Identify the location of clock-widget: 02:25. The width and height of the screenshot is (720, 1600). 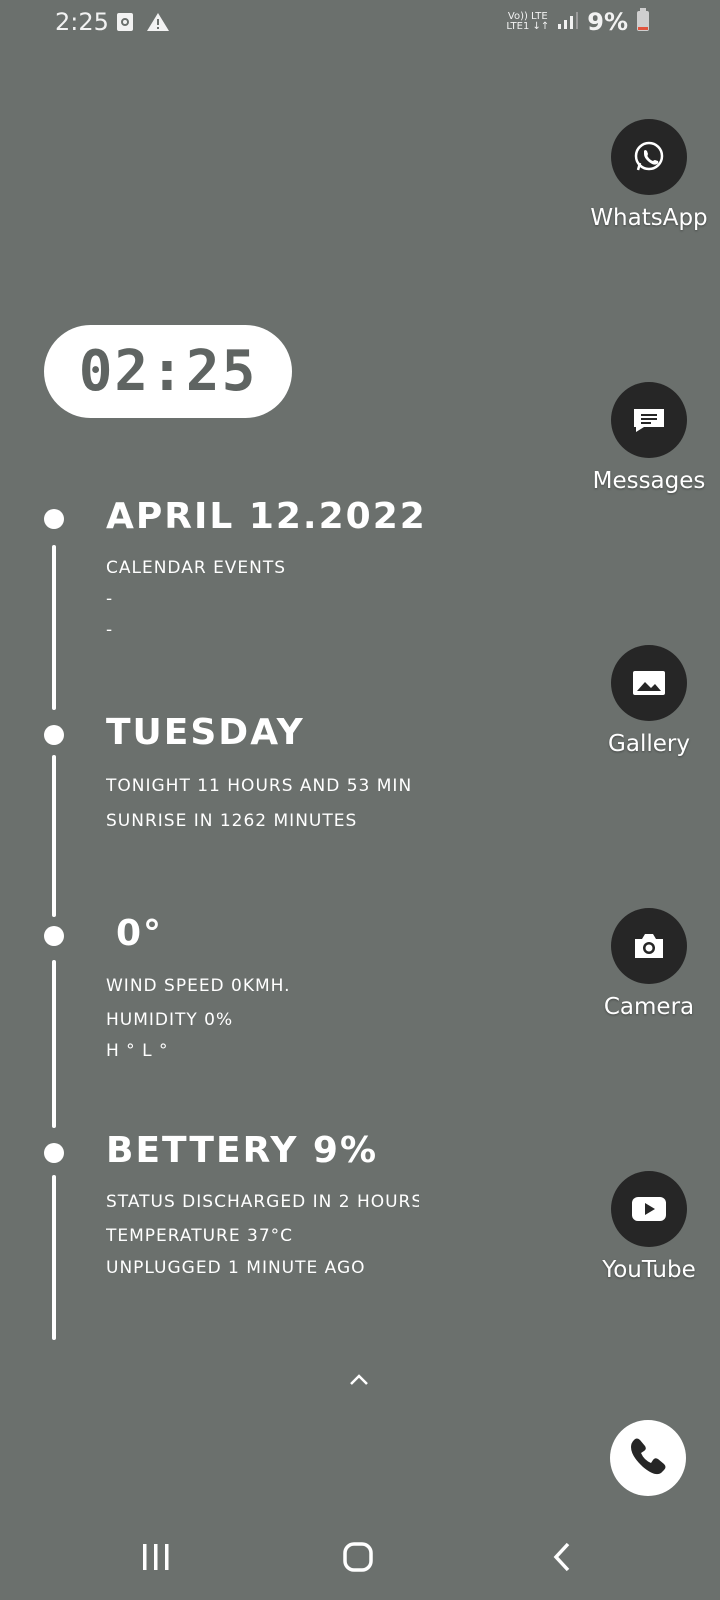
(168, 371).